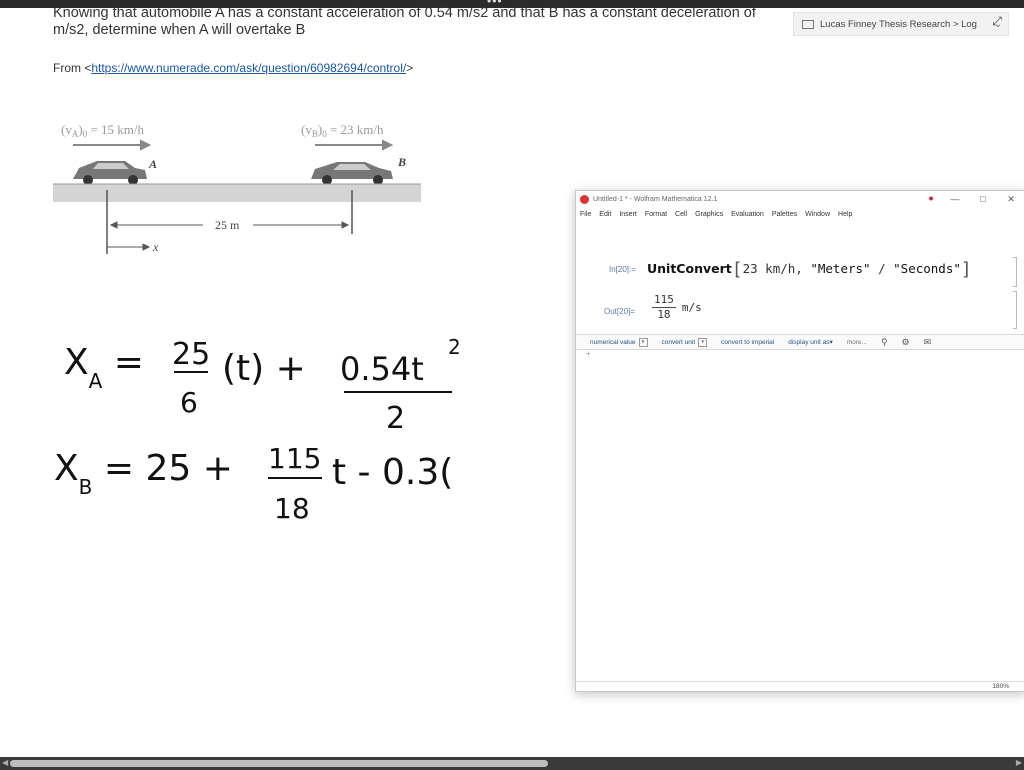 This screenshot has height=770, width=1024. What do you see at coordinates (410, 68) in the screenshot?
I see `from-close: >` at bounding box center [410, 68].